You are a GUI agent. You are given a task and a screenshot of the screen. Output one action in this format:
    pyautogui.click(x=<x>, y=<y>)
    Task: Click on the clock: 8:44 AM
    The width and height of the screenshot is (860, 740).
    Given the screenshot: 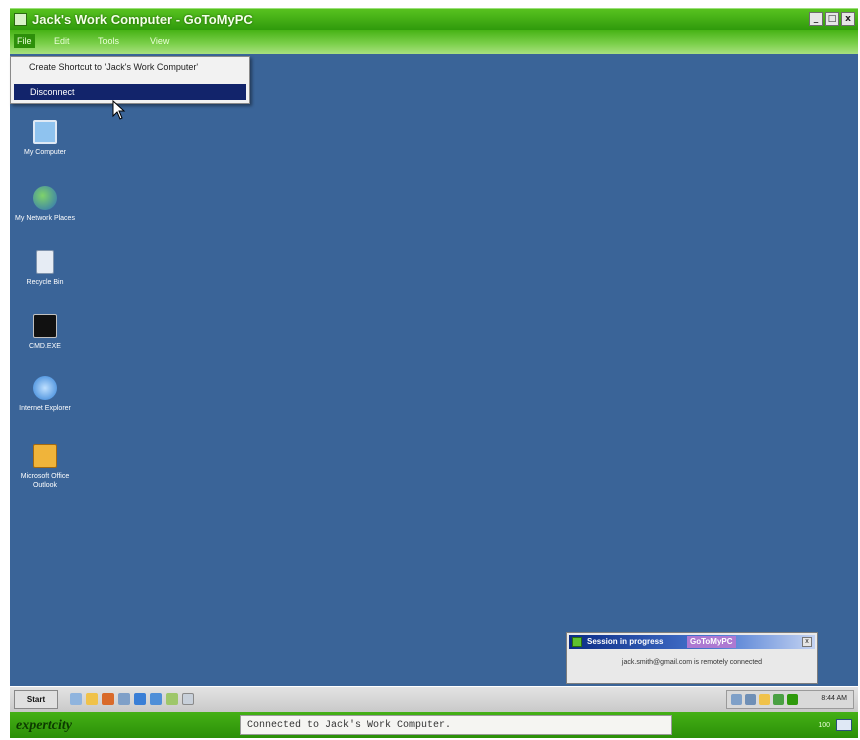 What is the action you would take?
    pyautogui.click(x=834, y=698)
    